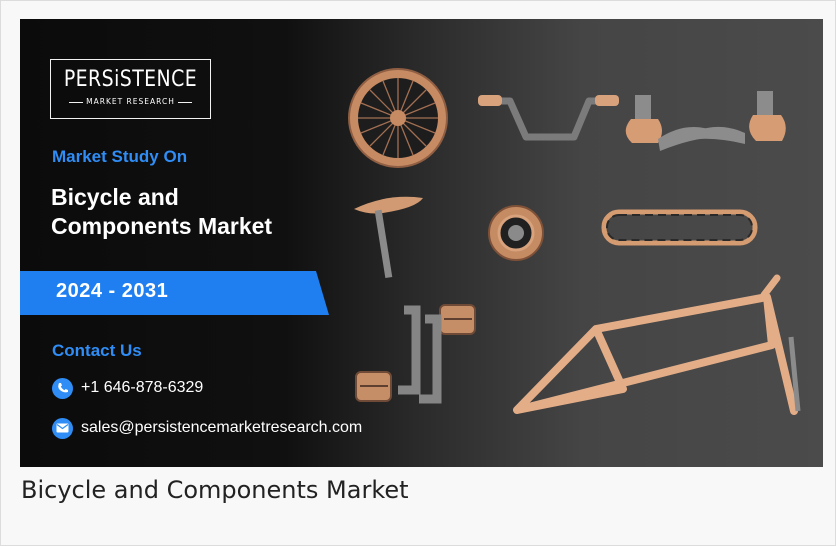  What do you see at coordinates (142, 387) in the screenshot?
I see `phone-number: +1 646-878-6329` at bounding box center [142, 387].